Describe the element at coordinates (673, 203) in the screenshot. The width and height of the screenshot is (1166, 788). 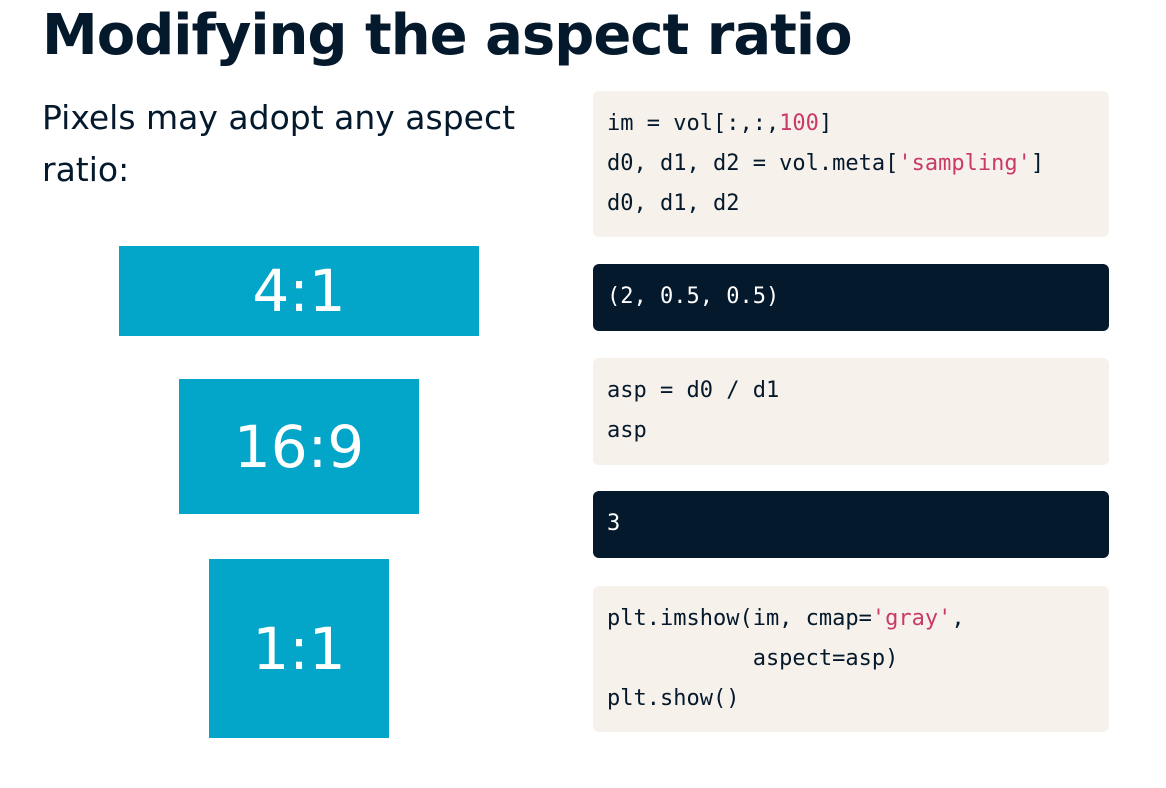
I see `code-line: d0, d1, d2` at that location.